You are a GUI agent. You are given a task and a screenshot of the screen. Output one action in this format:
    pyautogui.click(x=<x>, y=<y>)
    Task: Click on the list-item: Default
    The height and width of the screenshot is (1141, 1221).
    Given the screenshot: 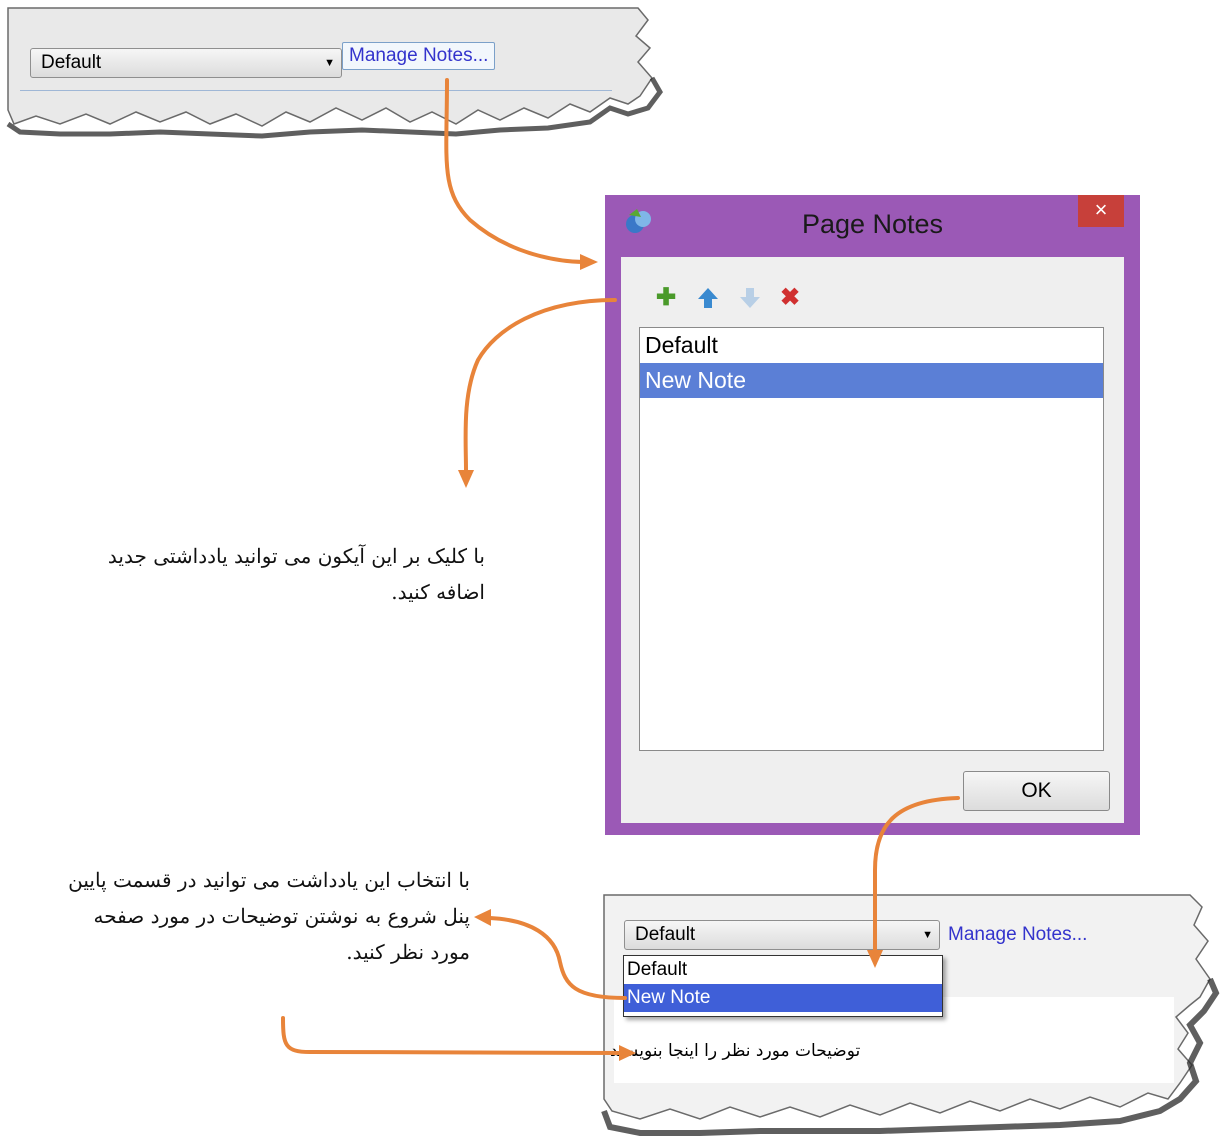 What is the action you would take?
    pyautogui.click(x=871, y=345)
    